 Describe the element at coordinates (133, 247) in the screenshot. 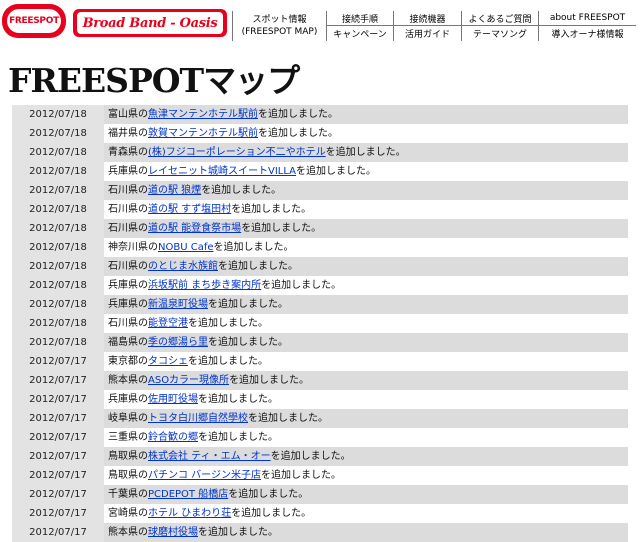

I see `entry-prefecture: 神奈川県の` at that location.